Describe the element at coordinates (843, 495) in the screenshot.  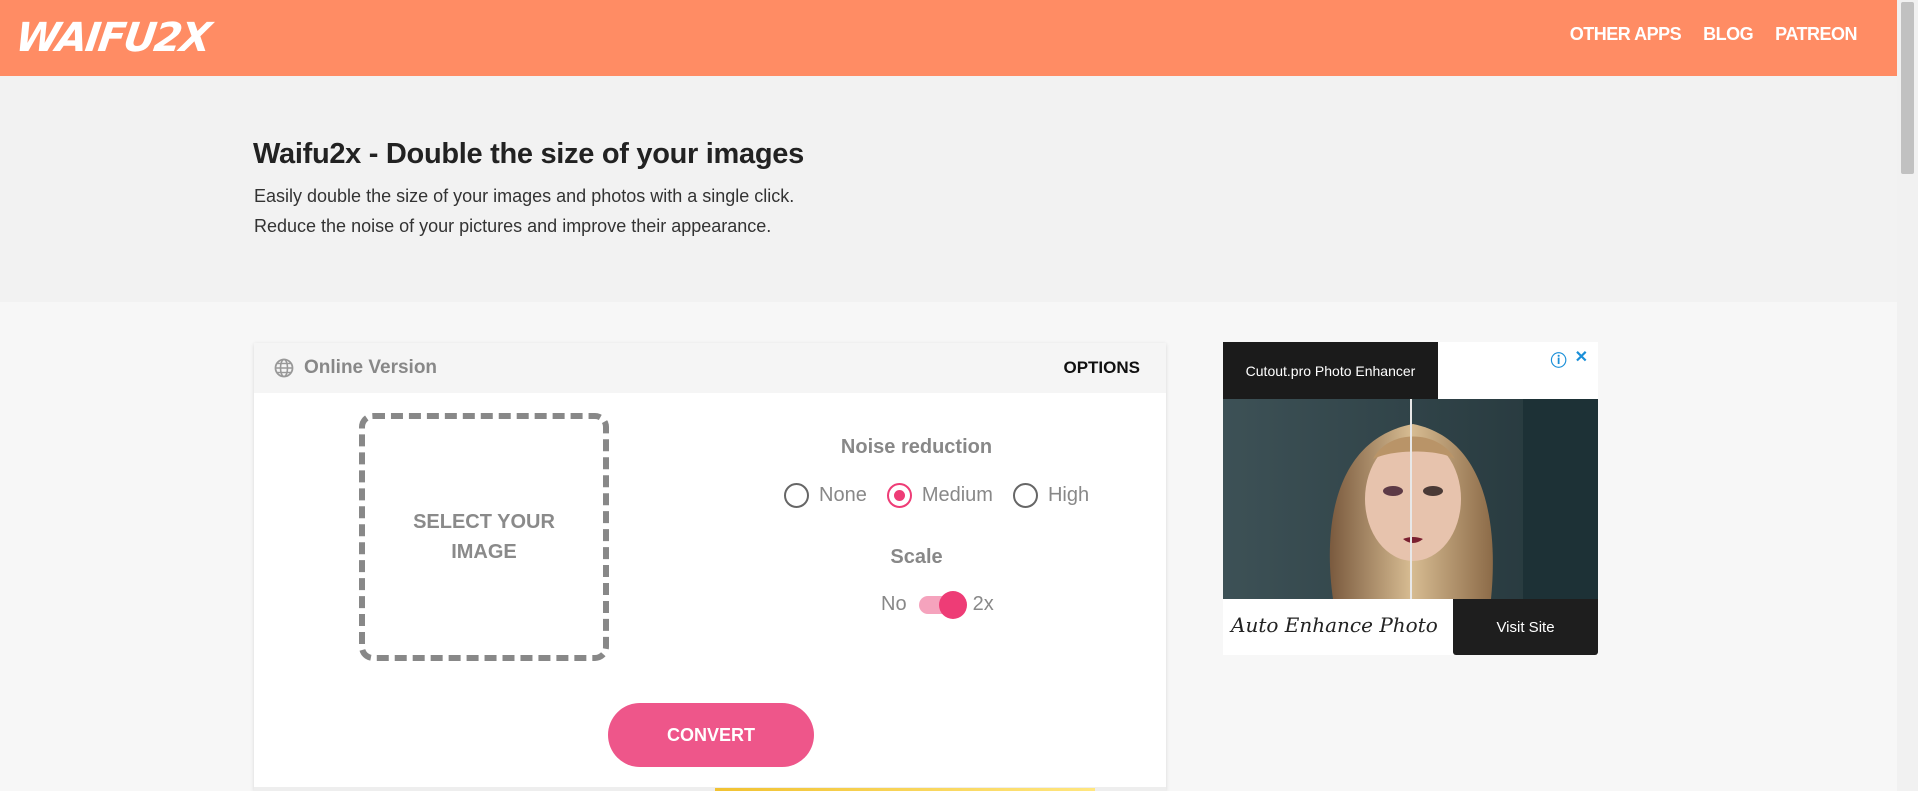
I see `radio-label: None` at that location.